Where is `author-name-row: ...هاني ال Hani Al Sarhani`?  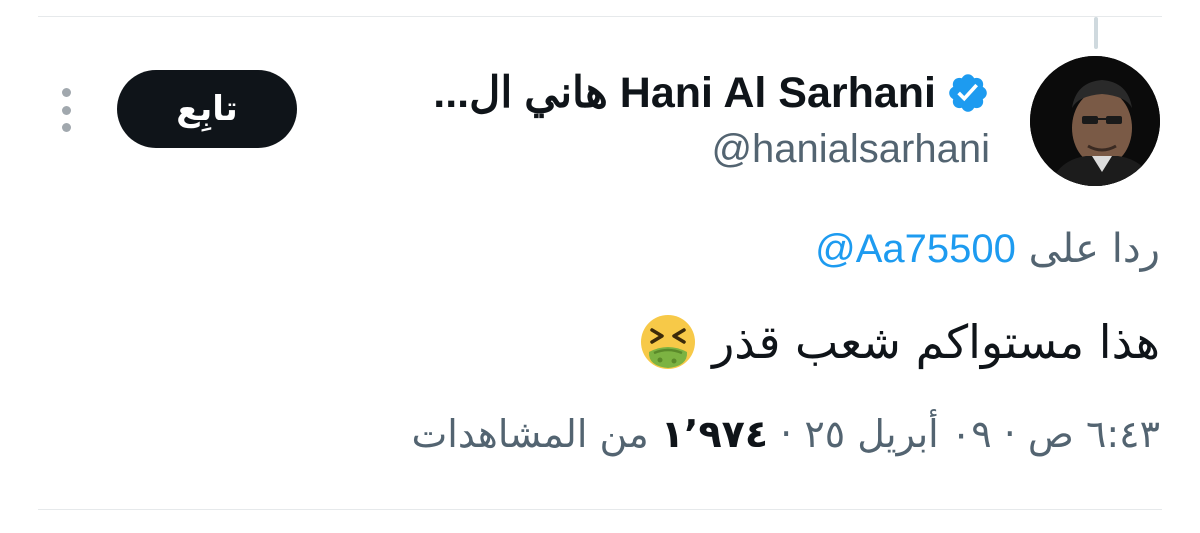
author-name-row: ...هاني ال Hani Al Sarhani is located at coordinates (711, 93).